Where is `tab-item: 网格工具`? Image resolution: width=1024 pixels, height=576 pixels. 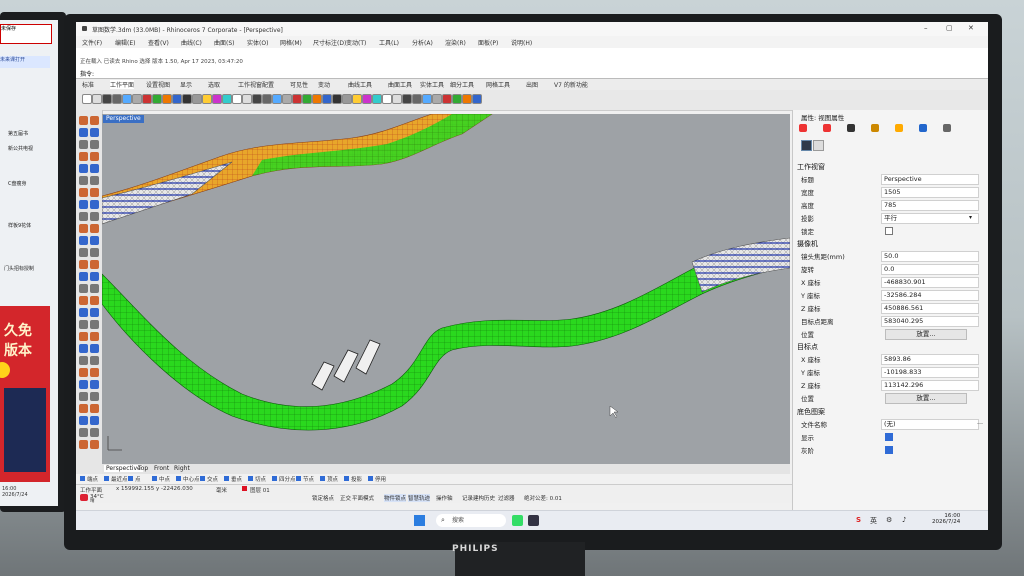 tab-item: 网格工具 is located at coordinates (498, 84).